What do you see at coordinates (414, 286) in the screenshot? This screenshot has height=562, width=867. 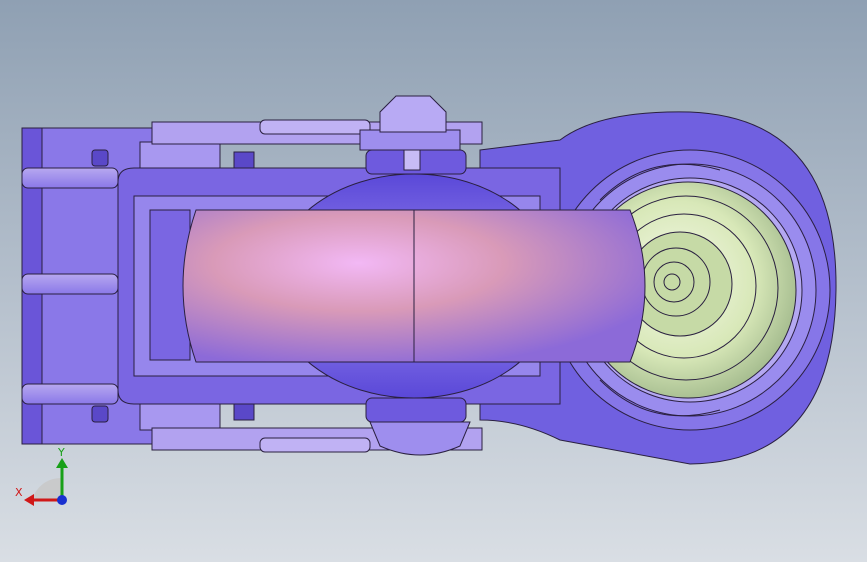 I see `wheel` at bounding box center [414, 286].